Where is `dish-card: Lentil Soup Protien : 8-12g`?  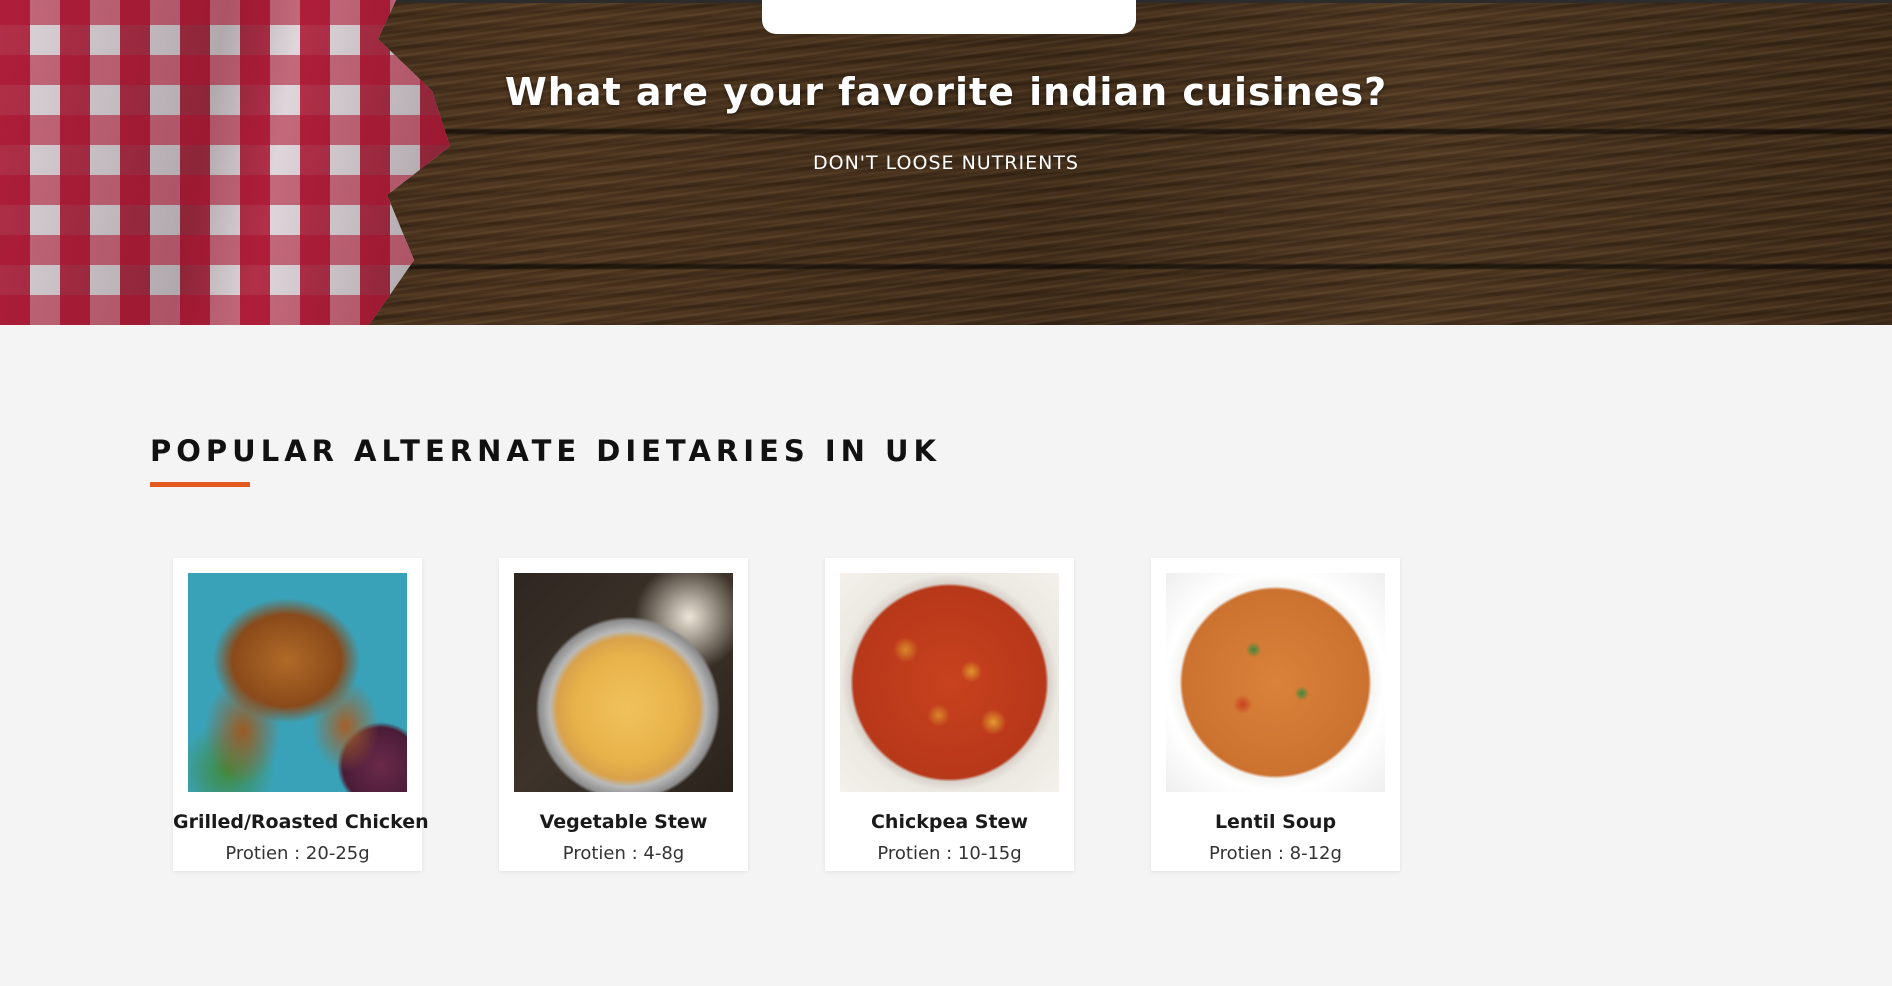 dish-card: Lentil Soup Protien : 8-12g is located at coordinates (1275, 714).